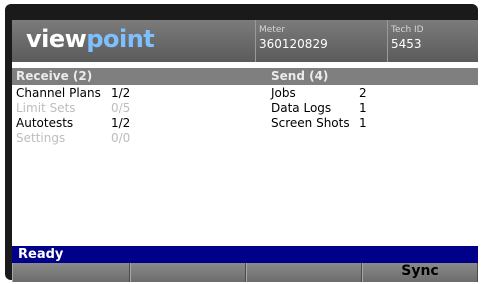 The image size is (483, 284). I want to click on status-bar: Ready, so click(245, 254).